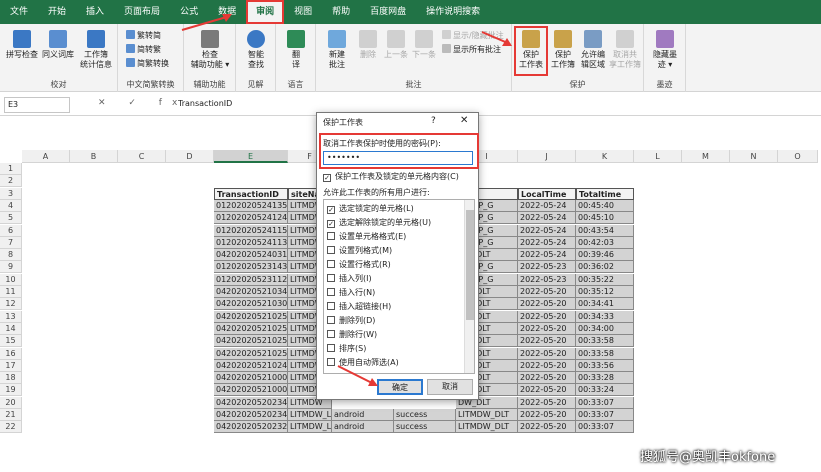 This screenshot has height=472, width=821. What do you see at coordinates (605, 267) in the screenshot?
I see `cell: 00:36:02` at bounding box center [605, 267].